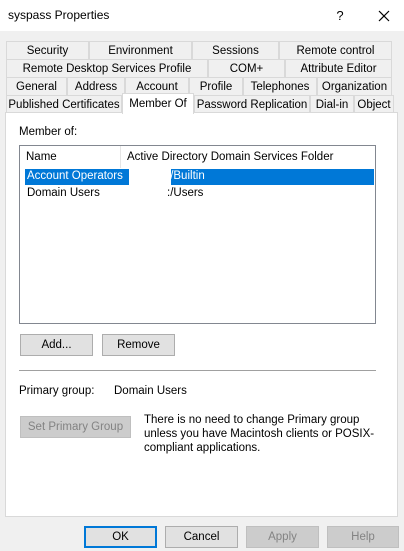  What do you see at coordinates (202, 15) in the screenshot?
I see `title-bar: syspass Properties ?` at bounding box center [202, 15].